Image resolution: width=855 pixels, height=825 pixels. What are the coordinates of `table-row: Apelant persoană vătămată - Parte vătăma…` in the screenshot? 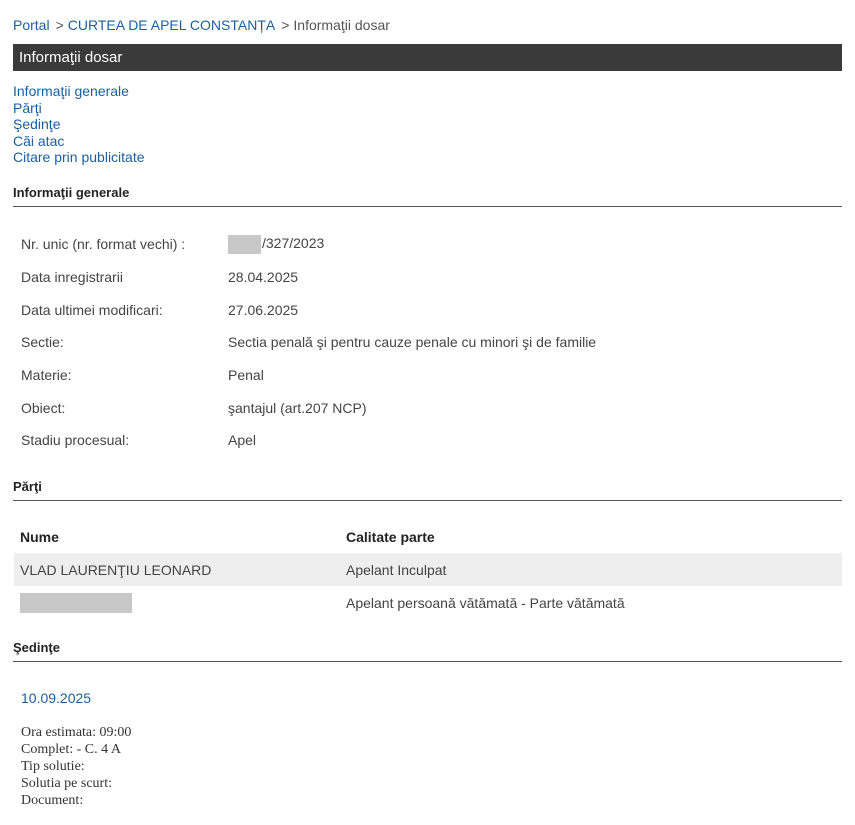 It's located at (428, 602).